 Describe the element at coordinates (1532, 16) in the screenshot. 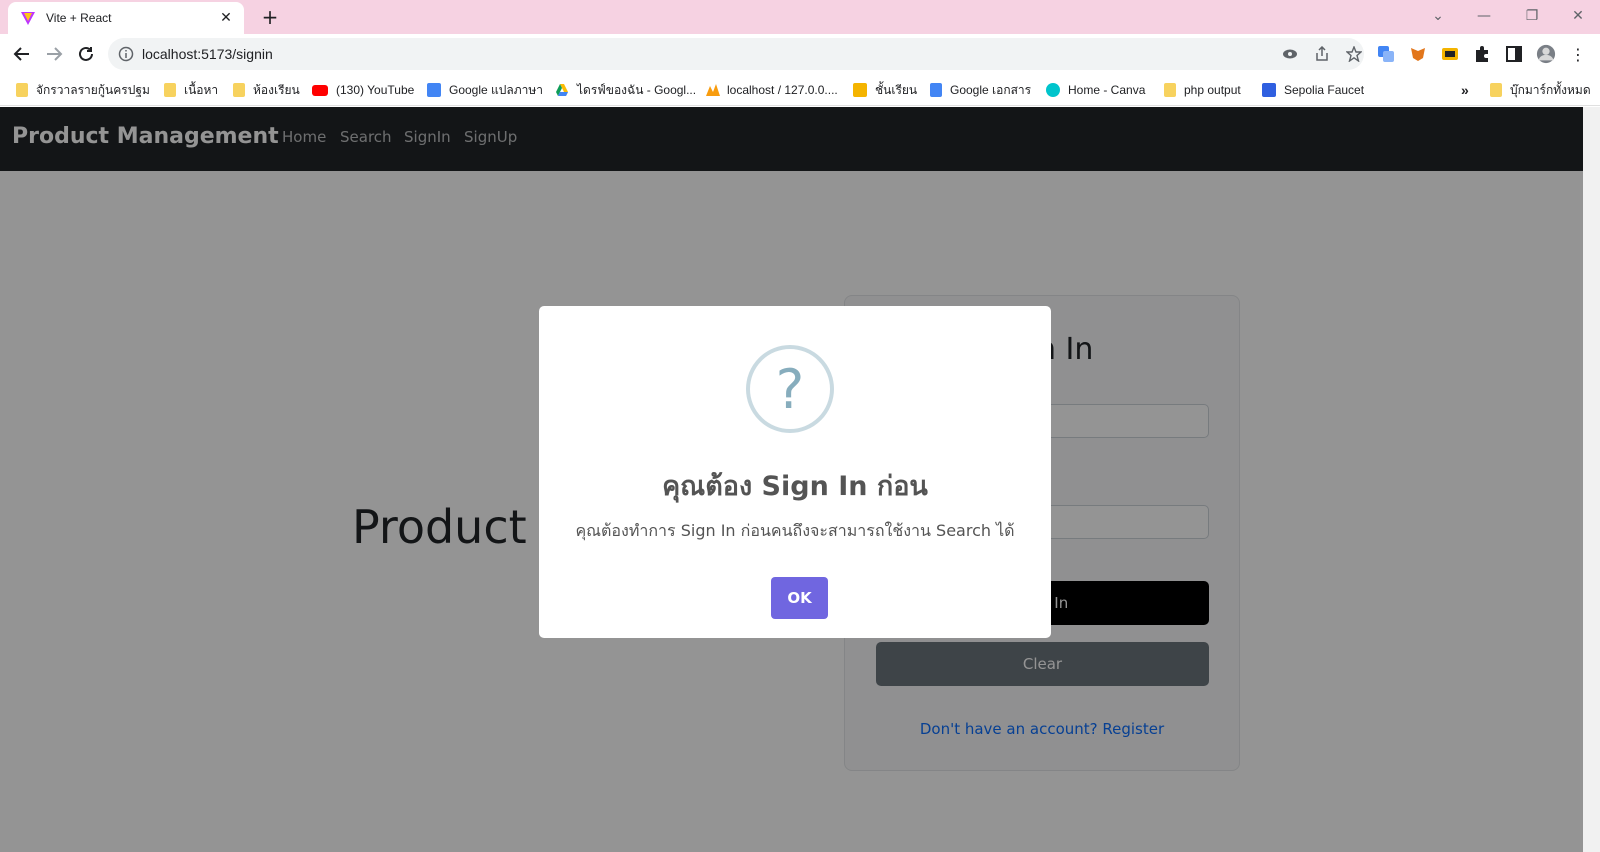

I see `restore-icon: ❐` at that location.